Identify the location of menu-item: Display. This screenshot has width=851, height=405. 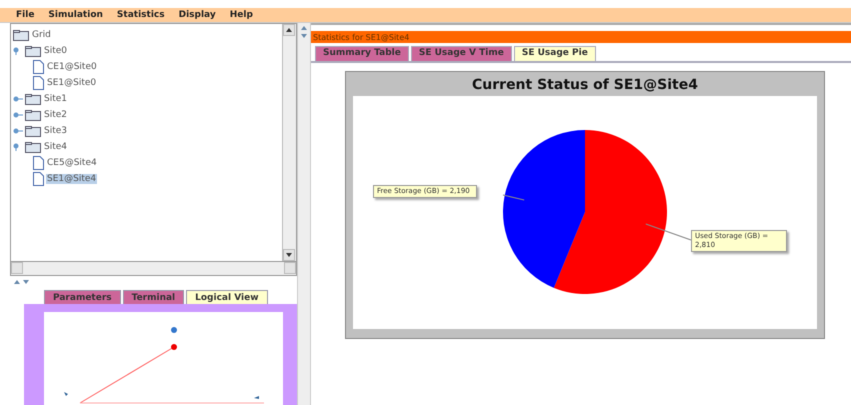
(197, 15).